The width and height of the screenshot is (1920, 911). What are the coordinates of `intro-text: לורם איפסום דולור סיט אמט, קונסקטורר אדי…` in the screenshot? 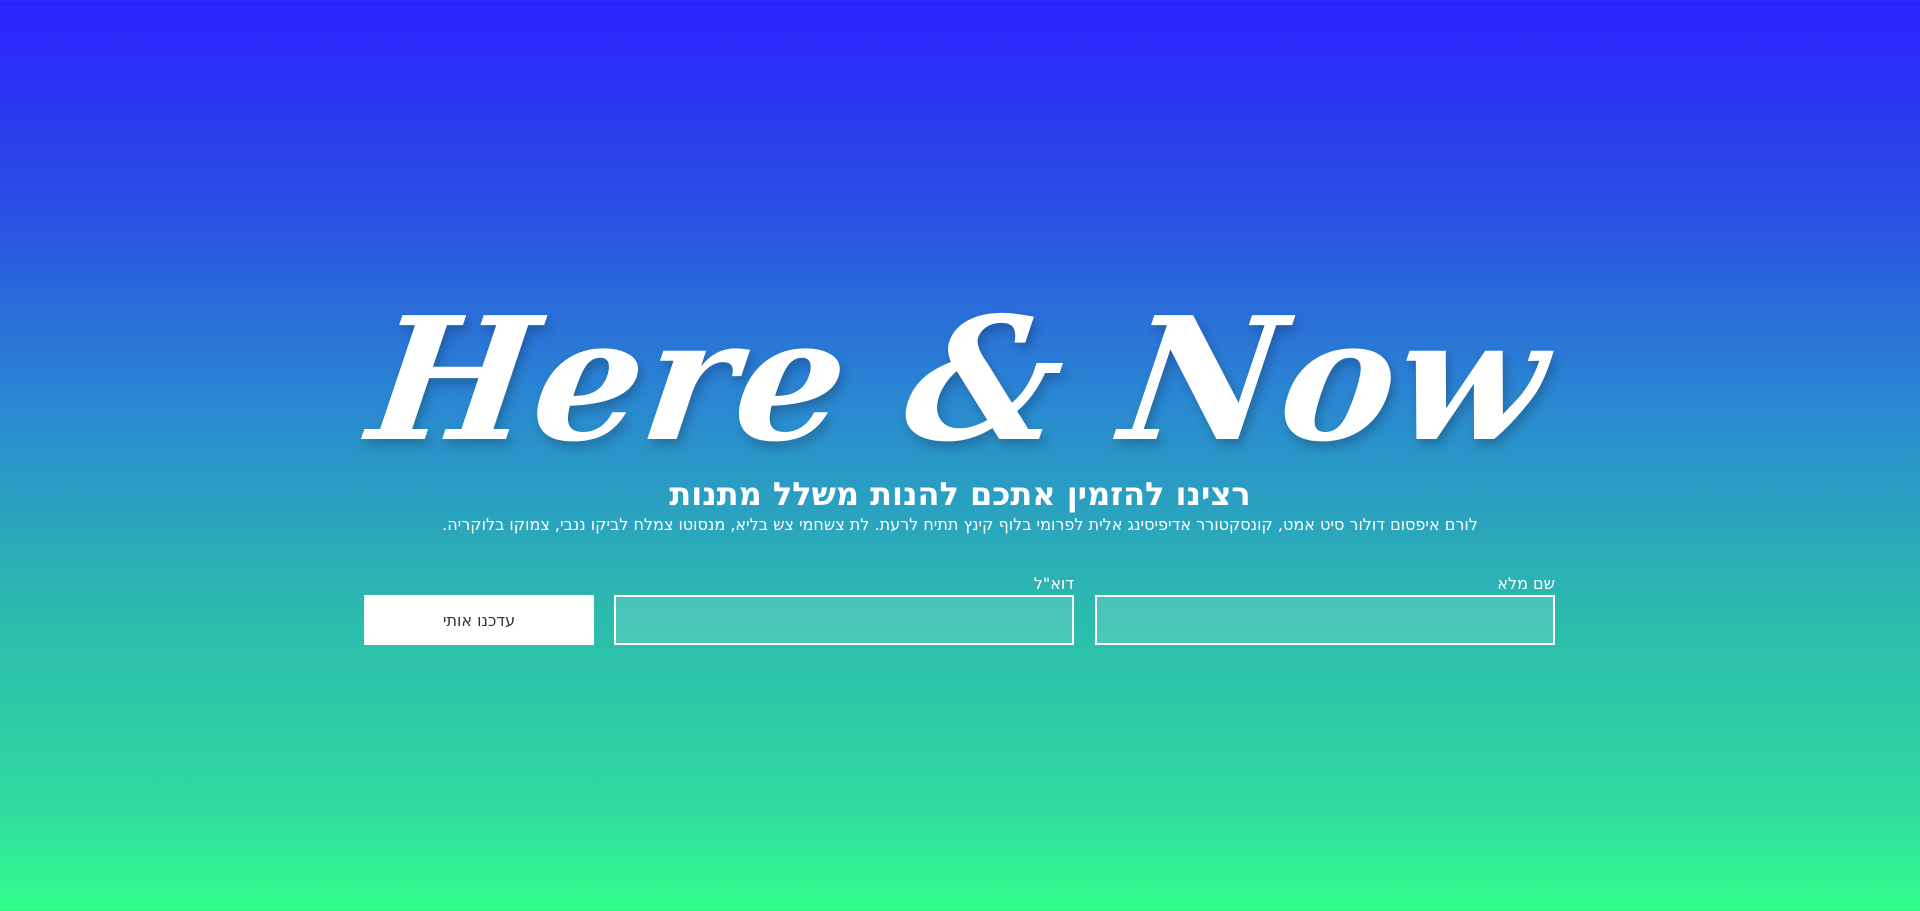 It's located at (960, 524).